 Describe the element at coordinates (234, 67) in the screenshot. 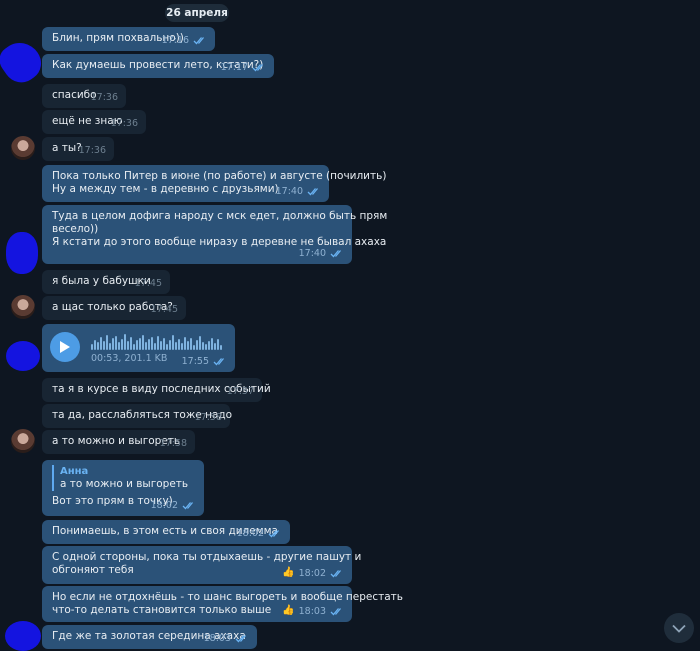

I see `message-time: 17:17` at that location.